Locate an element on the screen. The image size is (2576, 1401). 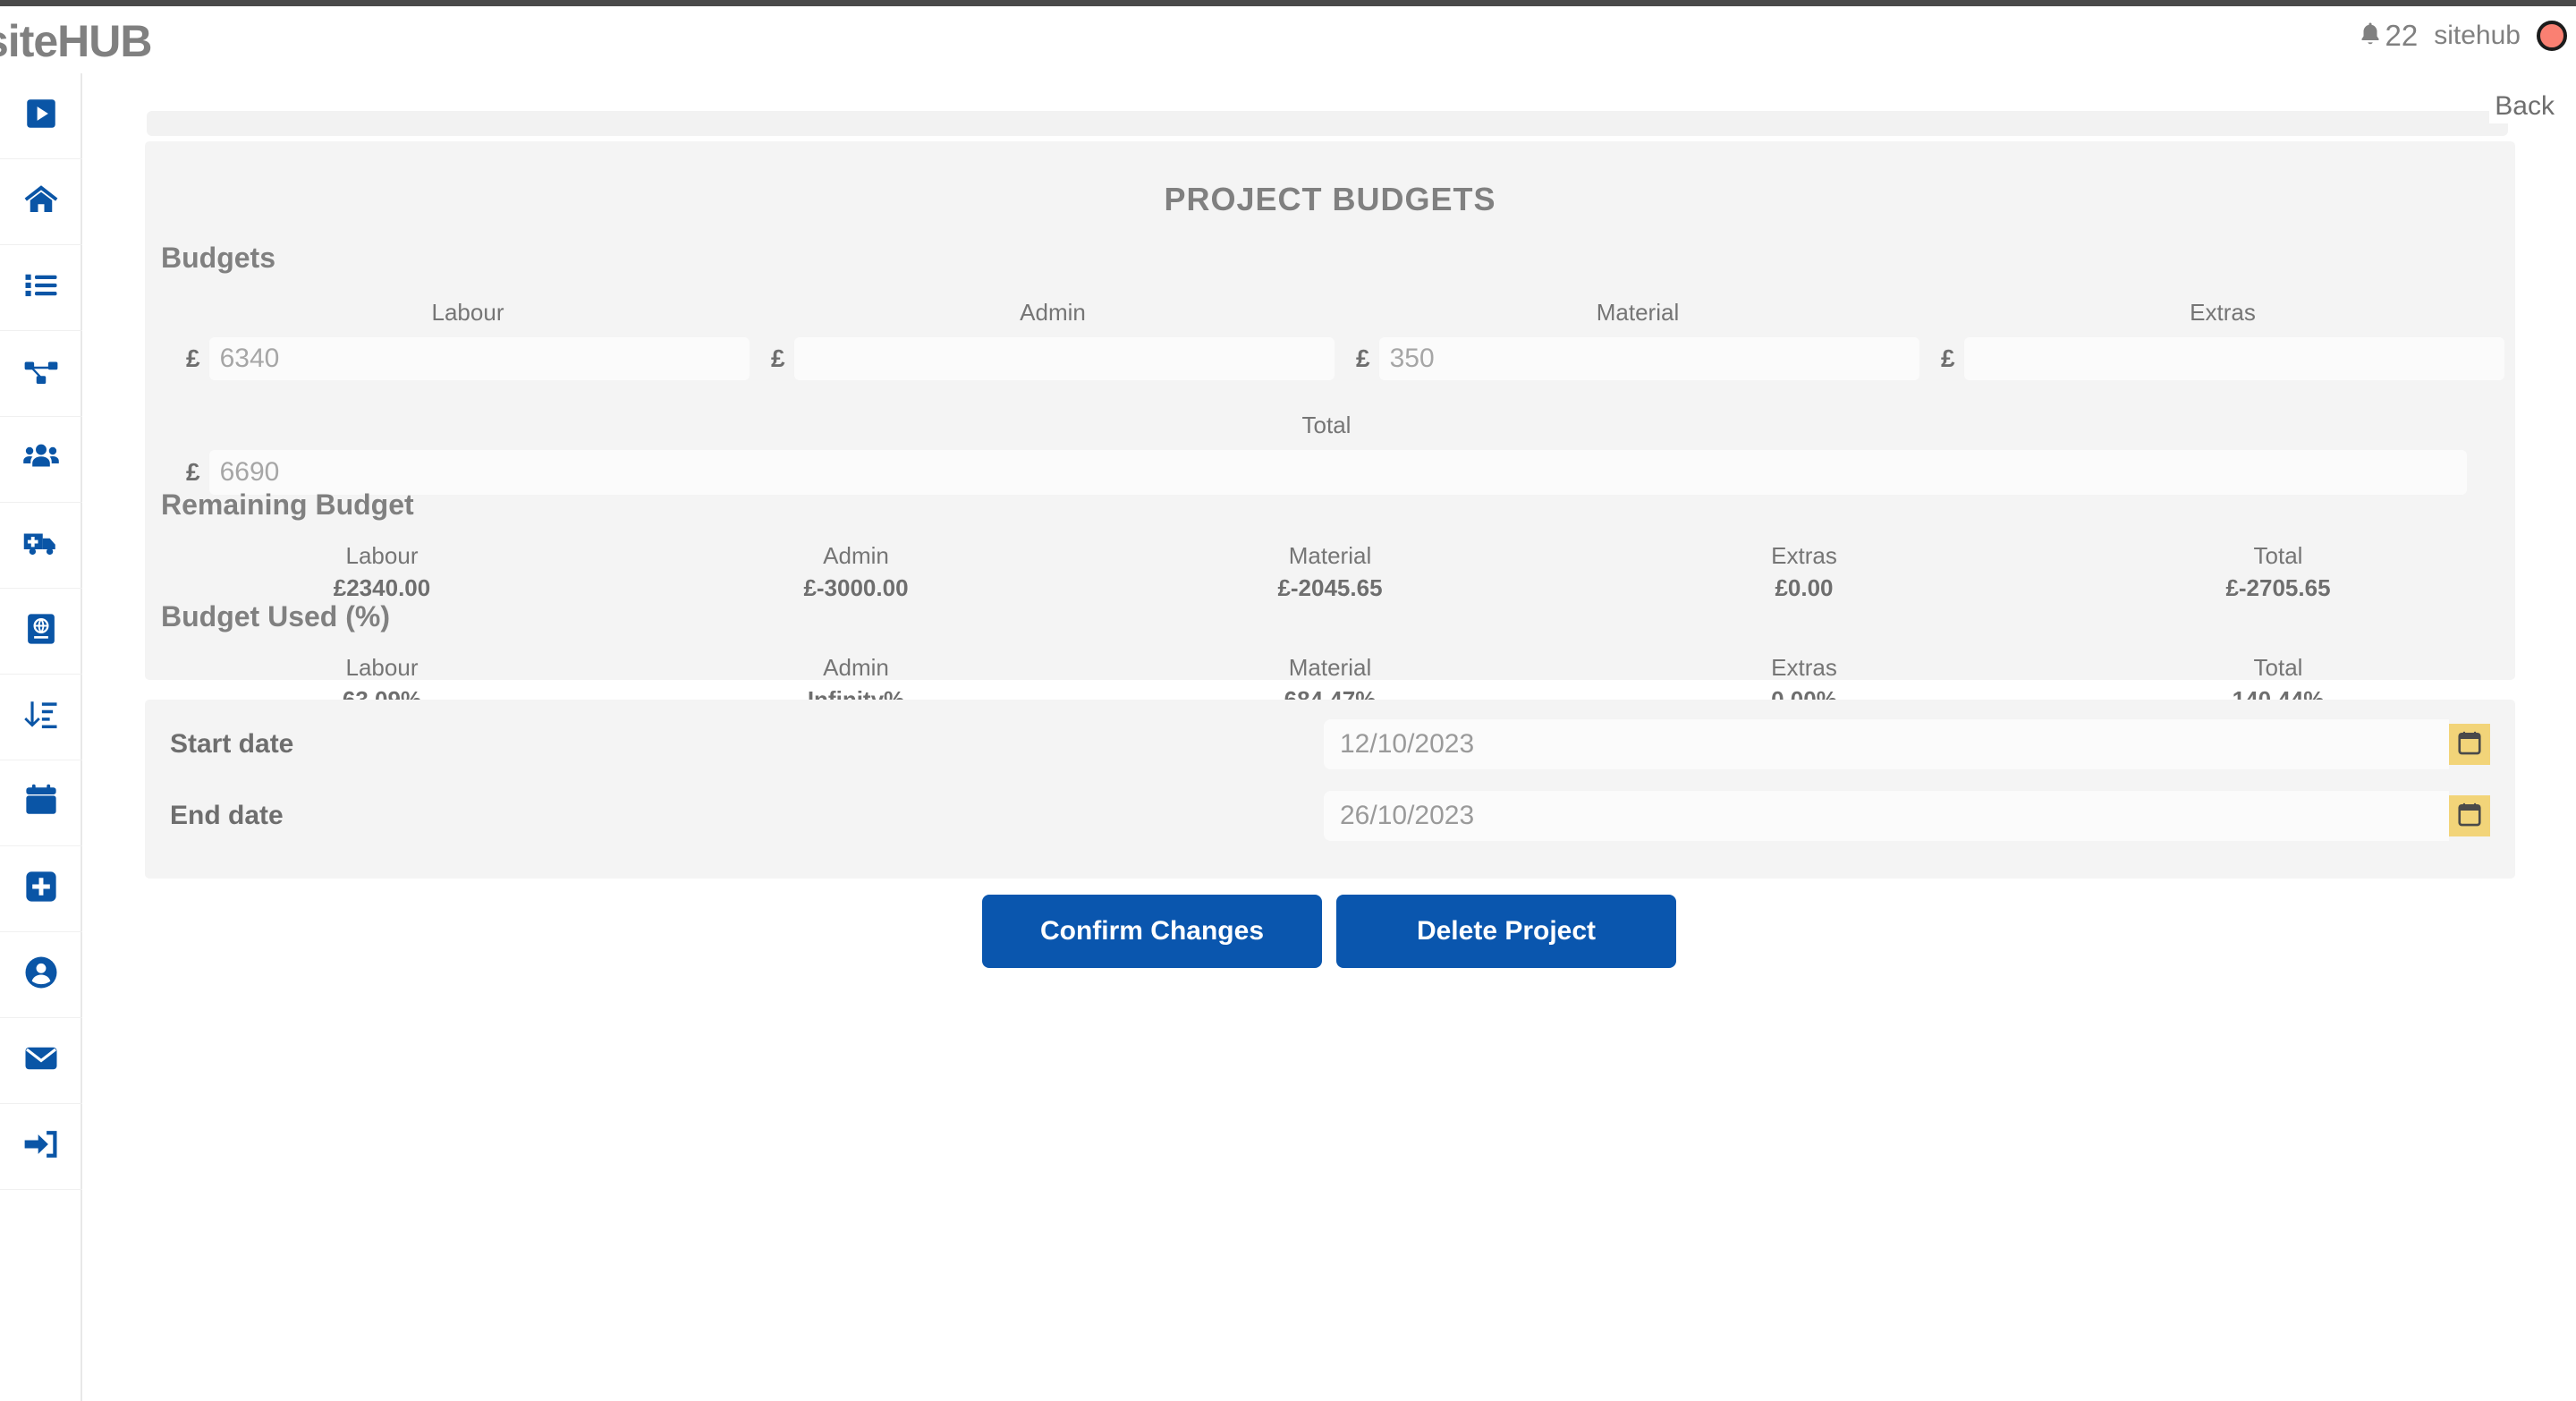
end-date-picker-button is located at coordinates (2469, 815).